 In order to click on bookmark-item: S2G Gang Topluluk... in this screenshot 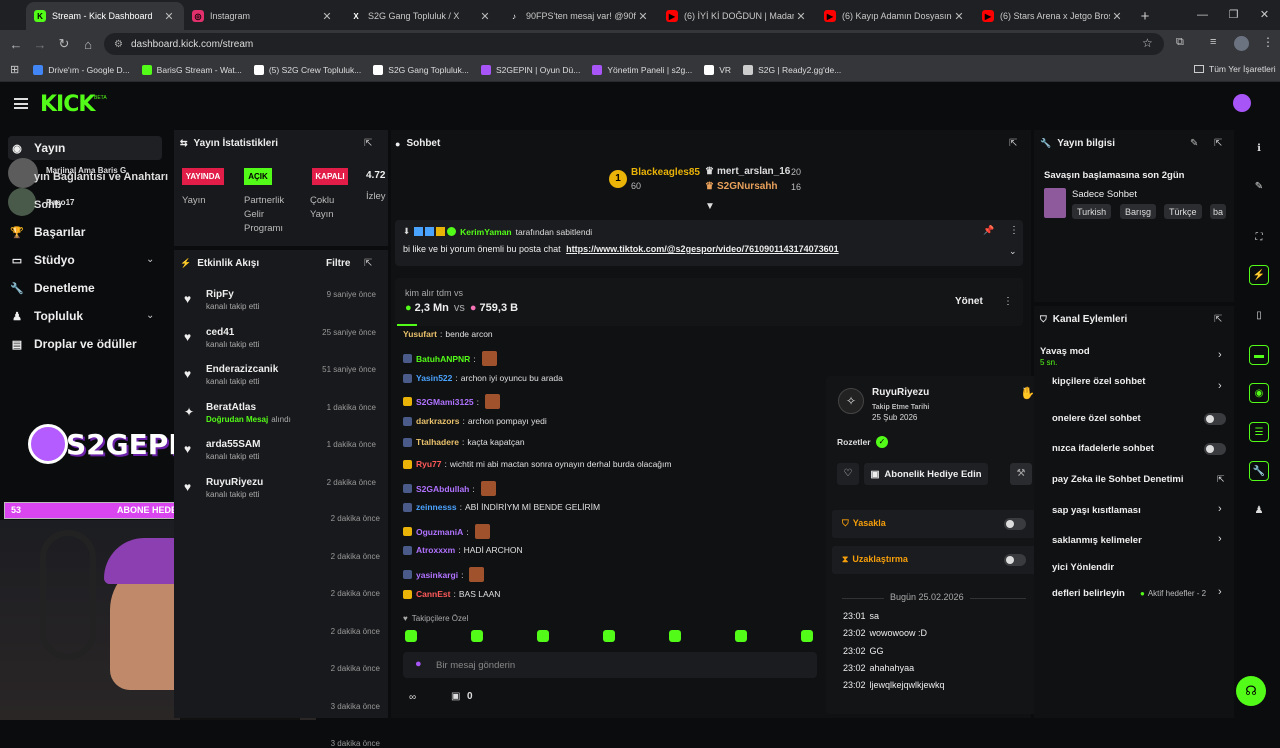, I will do `click(421, 69)`.